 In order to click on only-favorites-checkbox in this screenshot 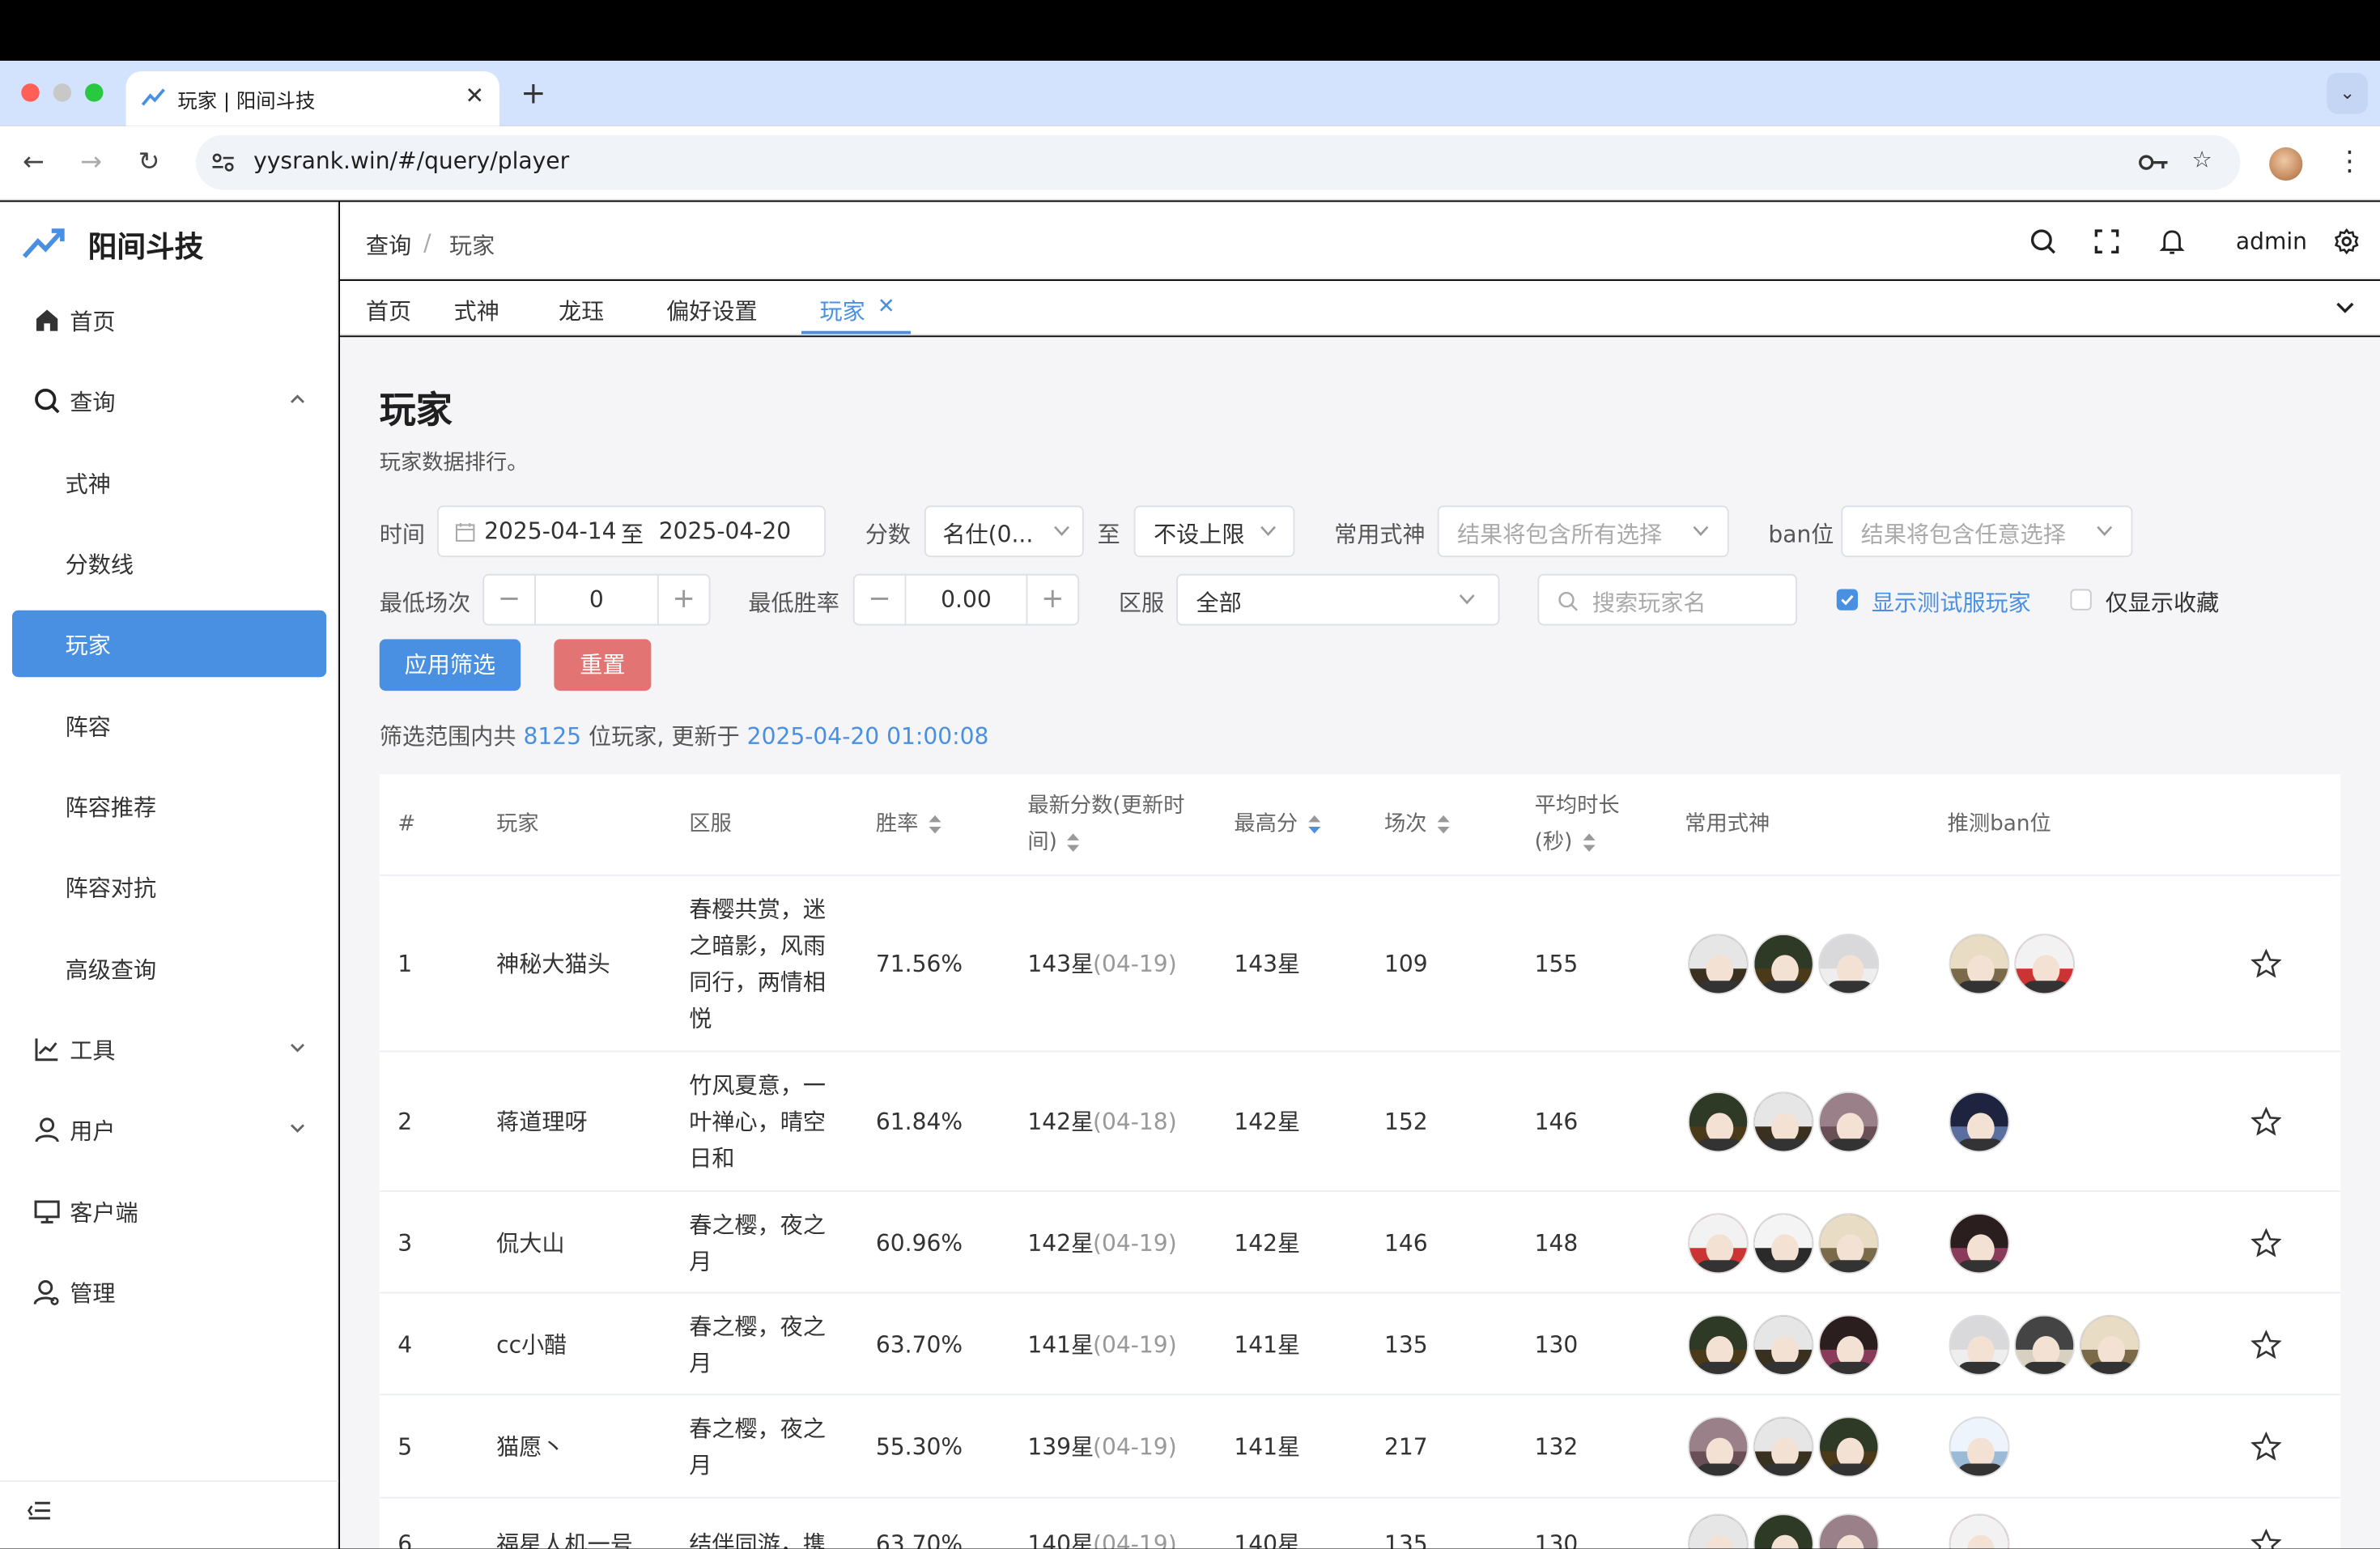, I will do `click(2081, 600)`.